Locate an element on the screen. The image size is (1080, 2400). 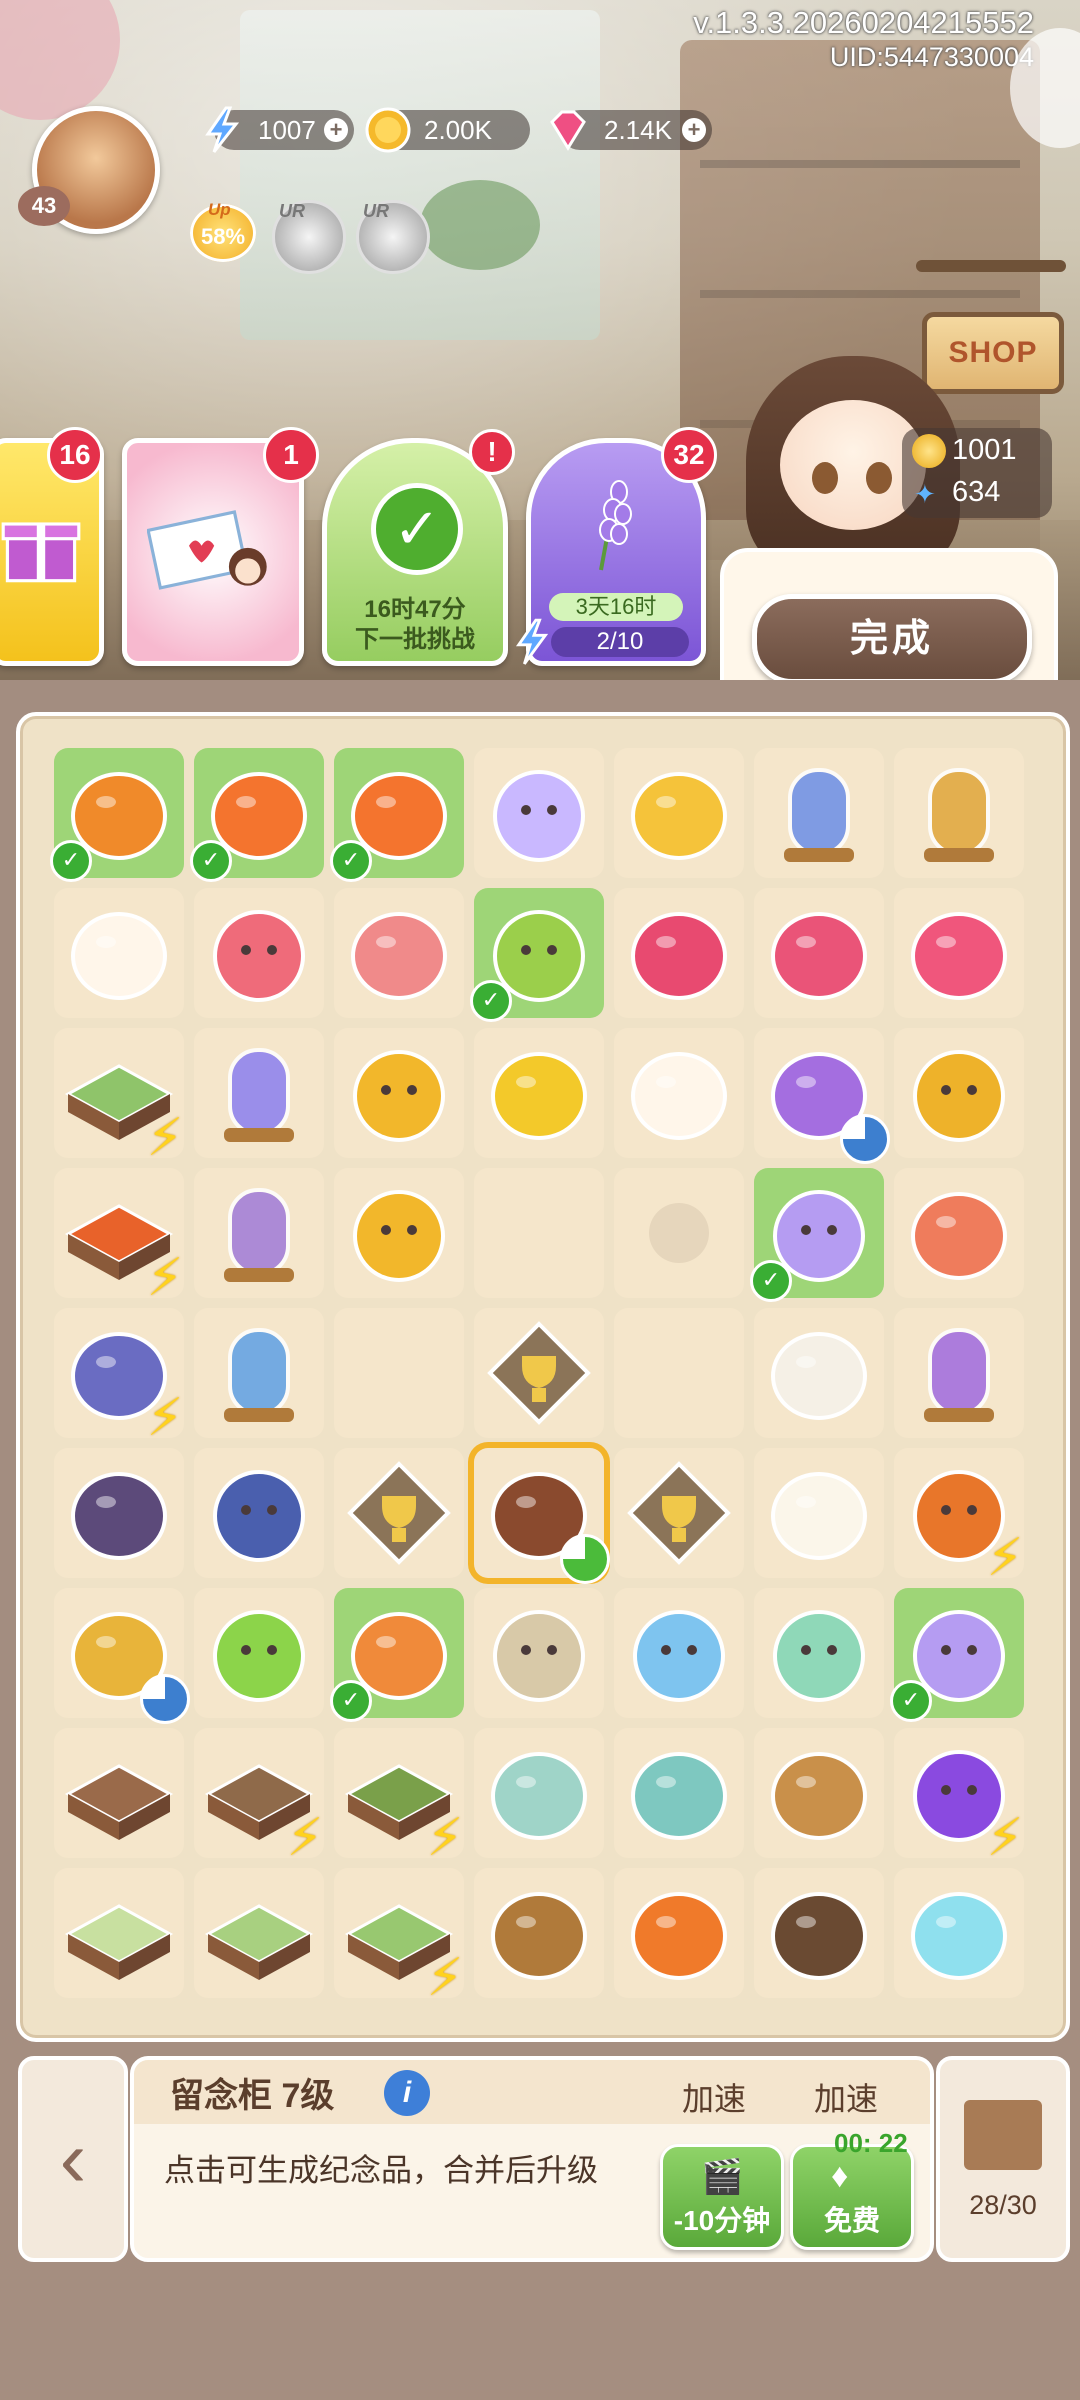
green-drop-icon is located at coordinates (819, 1656).